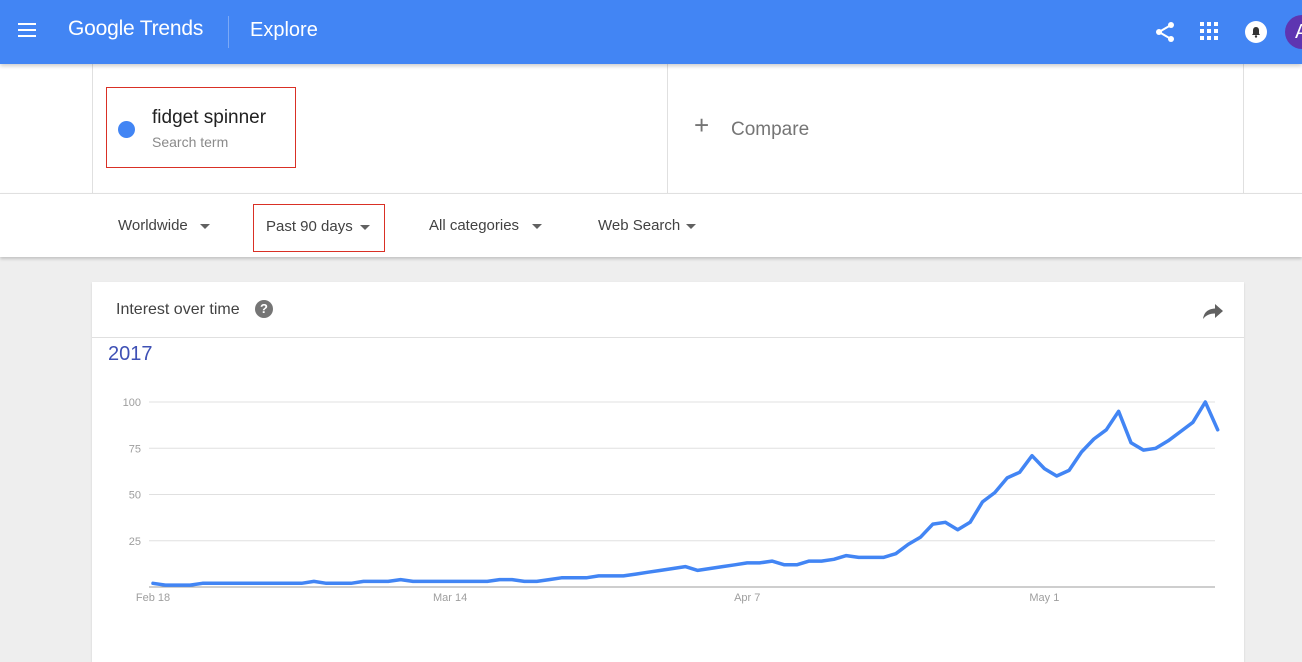 The image size is (1302, 662). What do you see at coordinates (135, 449) in the screenshot?
I see `y-tick-label: 75` at bounding box center [135, 449].